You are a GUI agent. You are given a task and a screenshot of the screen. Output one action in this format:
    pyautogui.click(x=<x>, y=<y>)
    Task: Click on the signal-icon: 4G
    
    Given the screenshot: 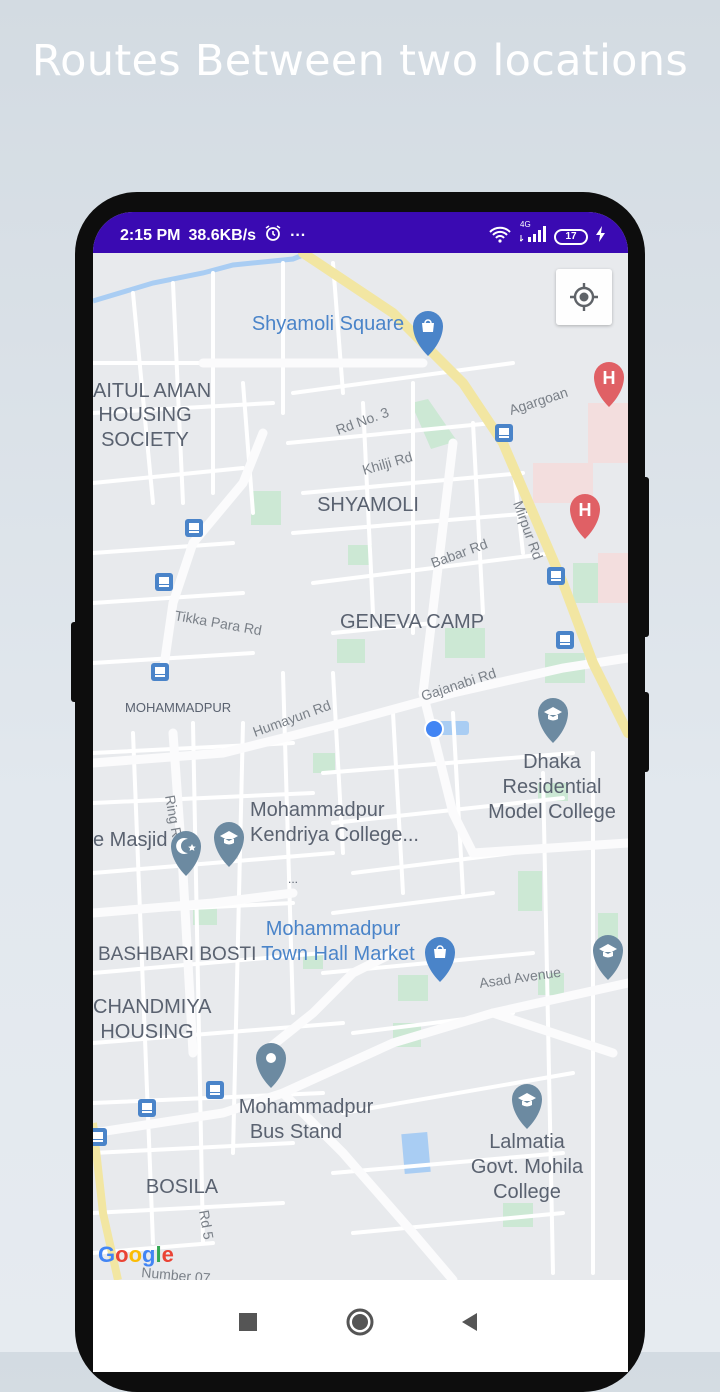 What is the action you would take?
    pyautogui.click(x=532, y=233)
    